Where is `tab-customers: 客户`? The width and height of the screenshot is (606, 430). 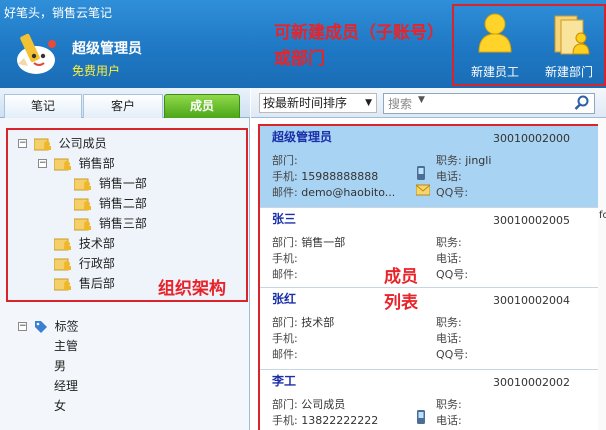
tab-customers: 客户 is located at coordinates (123, 106).